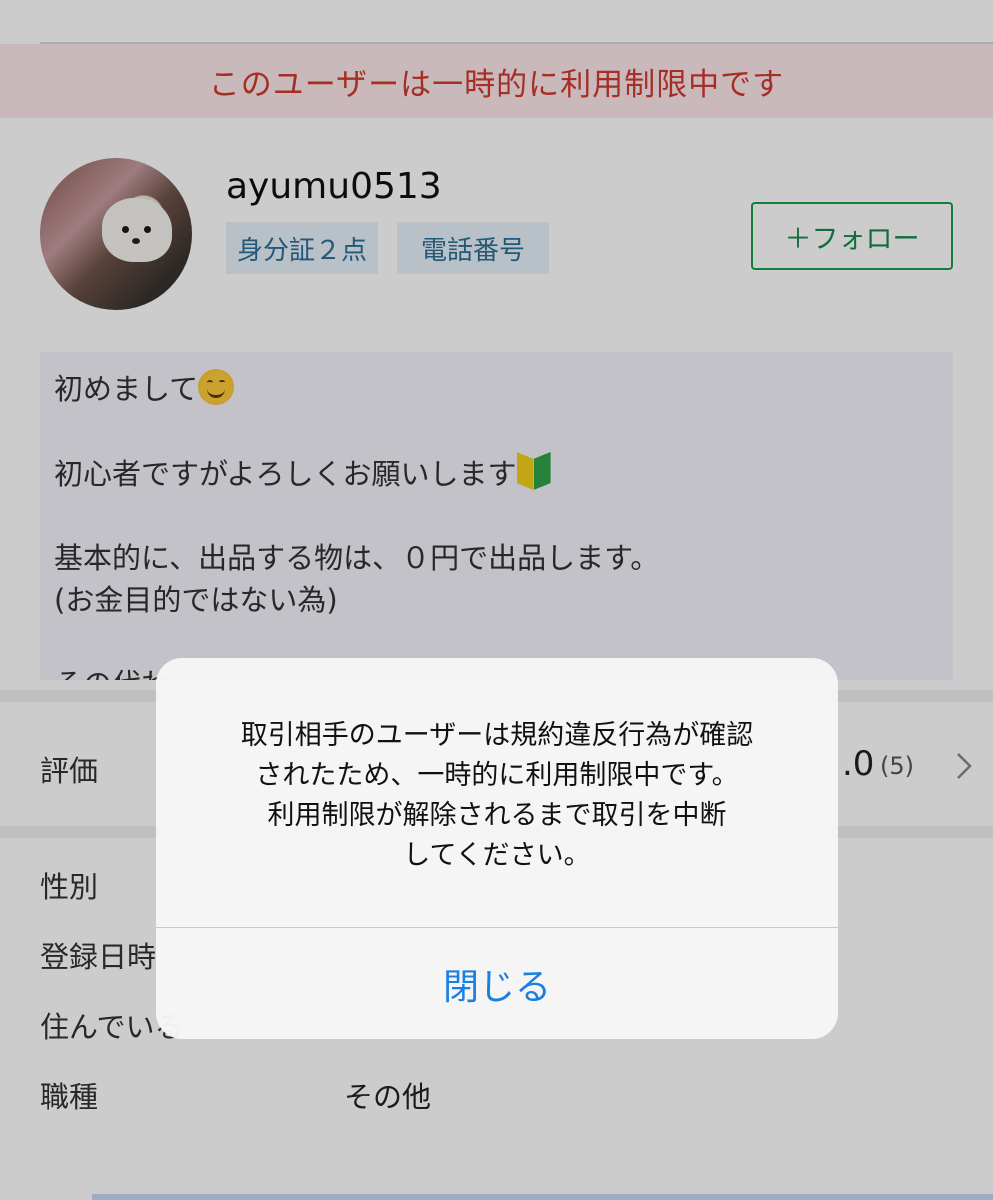 This screenshot has height=1200, width=993. I want to click on alert-message-line: してください。, so click(497, 855).